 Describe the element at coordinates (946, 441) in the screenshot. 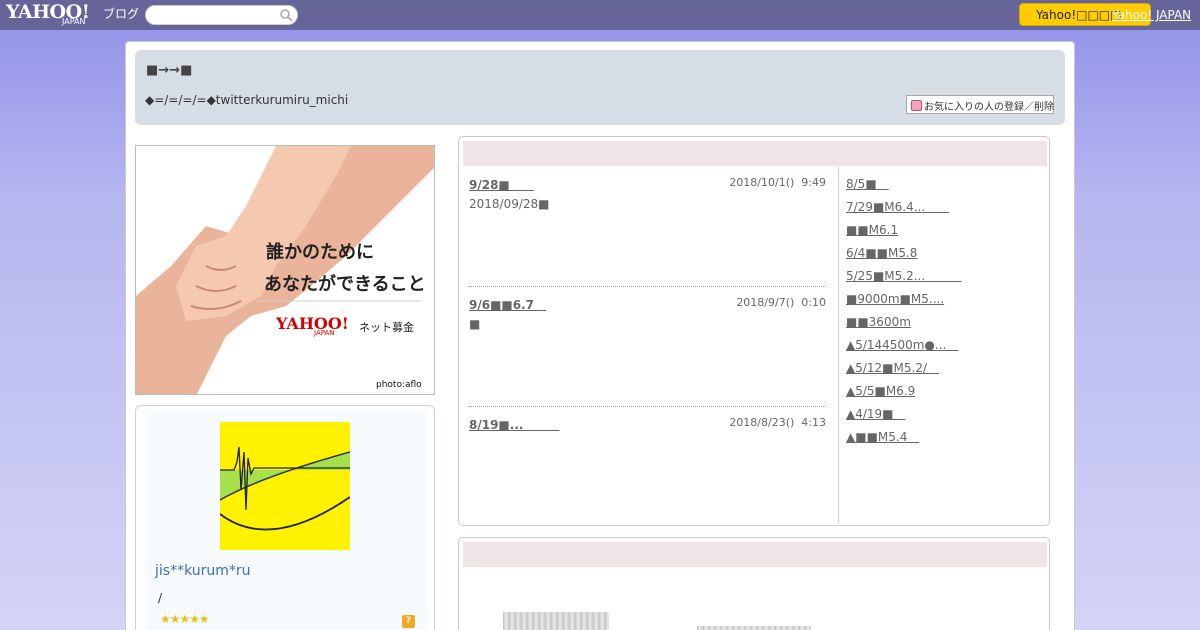

I see `recent-article-link: ▲■■M5.4` at that location.